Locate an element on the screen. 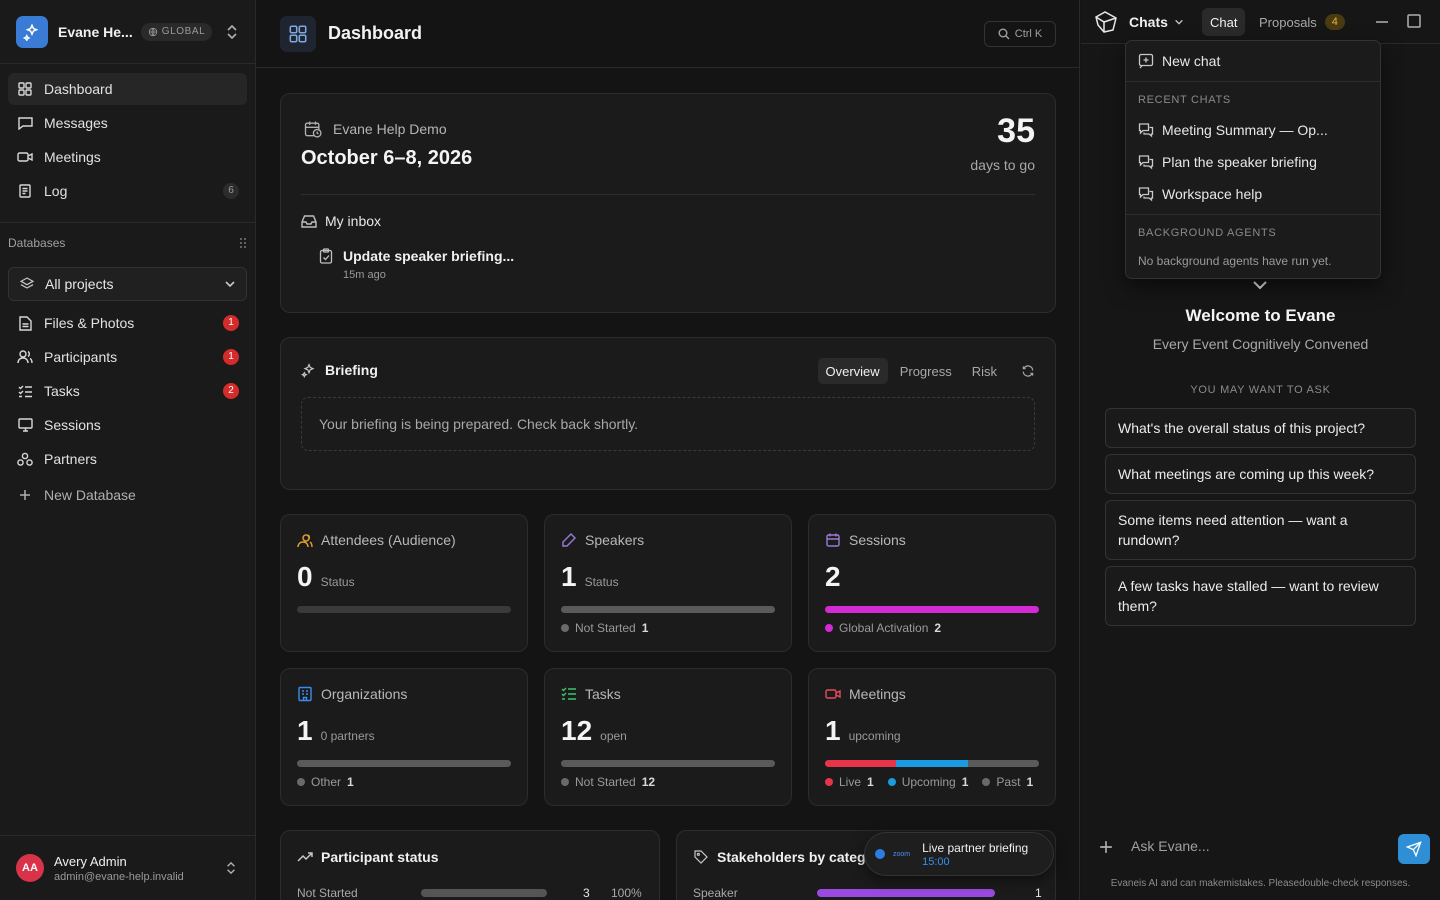 This screenshot has width=1440, height=900. nav-item-messages: Messages is located at coordinates (127, 123).